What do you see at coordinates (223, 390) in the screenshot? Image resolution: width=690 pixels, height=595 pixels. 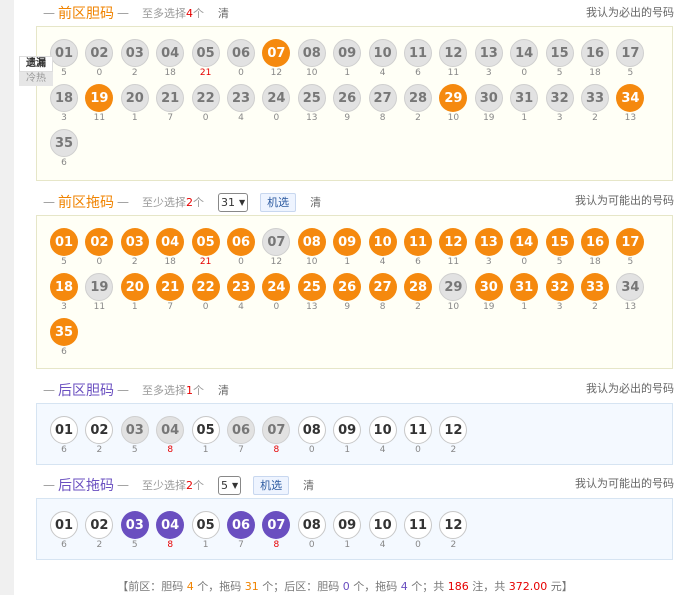 I see `back-dan-clear-button: 清` at bounding box center [223, 390].